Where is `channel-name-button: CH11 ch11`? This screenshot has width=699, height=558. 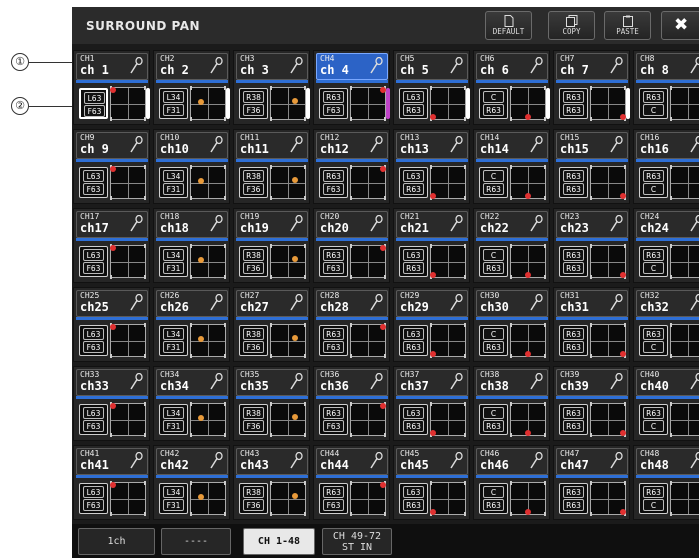 channel-name-button: CH11 ch11 is located at coordinates (272, 145).